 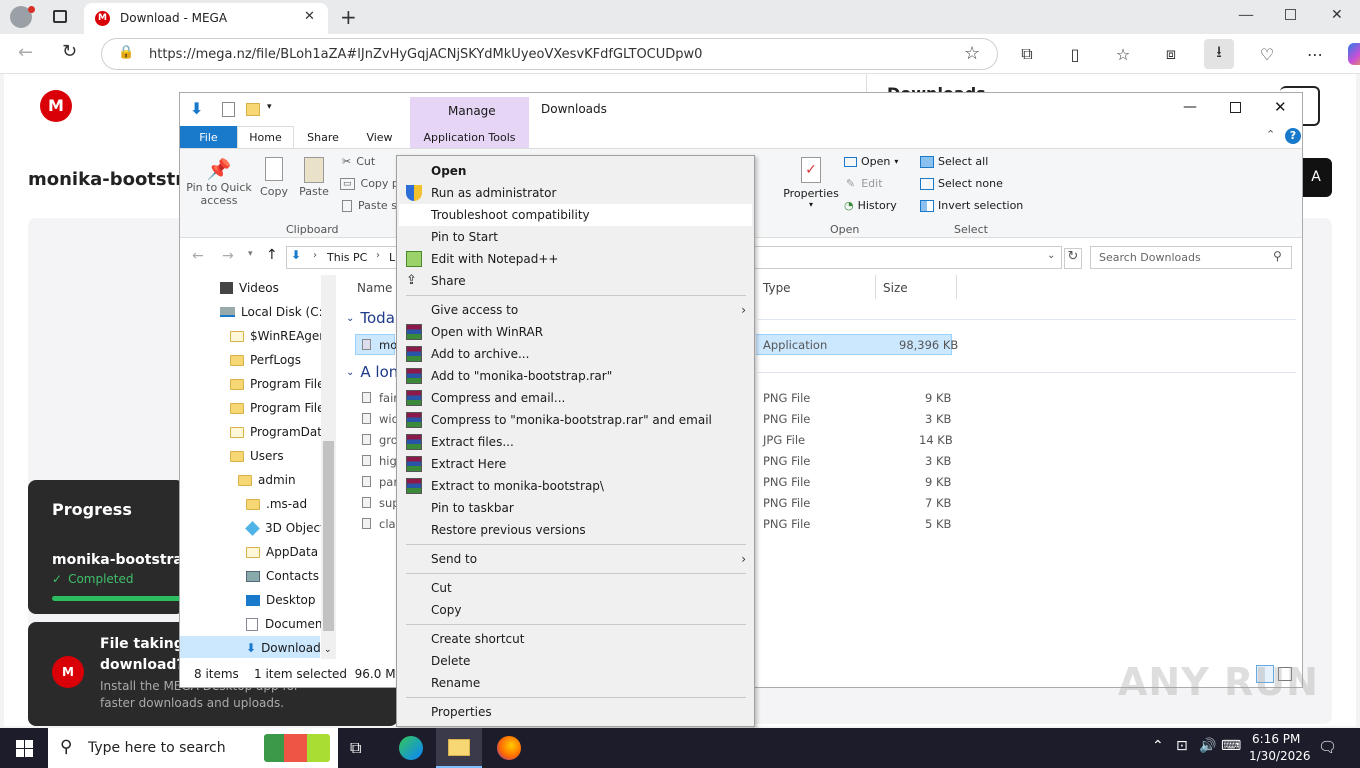 What do you see at coordinates (1231, 746) in the screenshot?
I see `language-icon: ⌨` at bounding box center [1231, 746].